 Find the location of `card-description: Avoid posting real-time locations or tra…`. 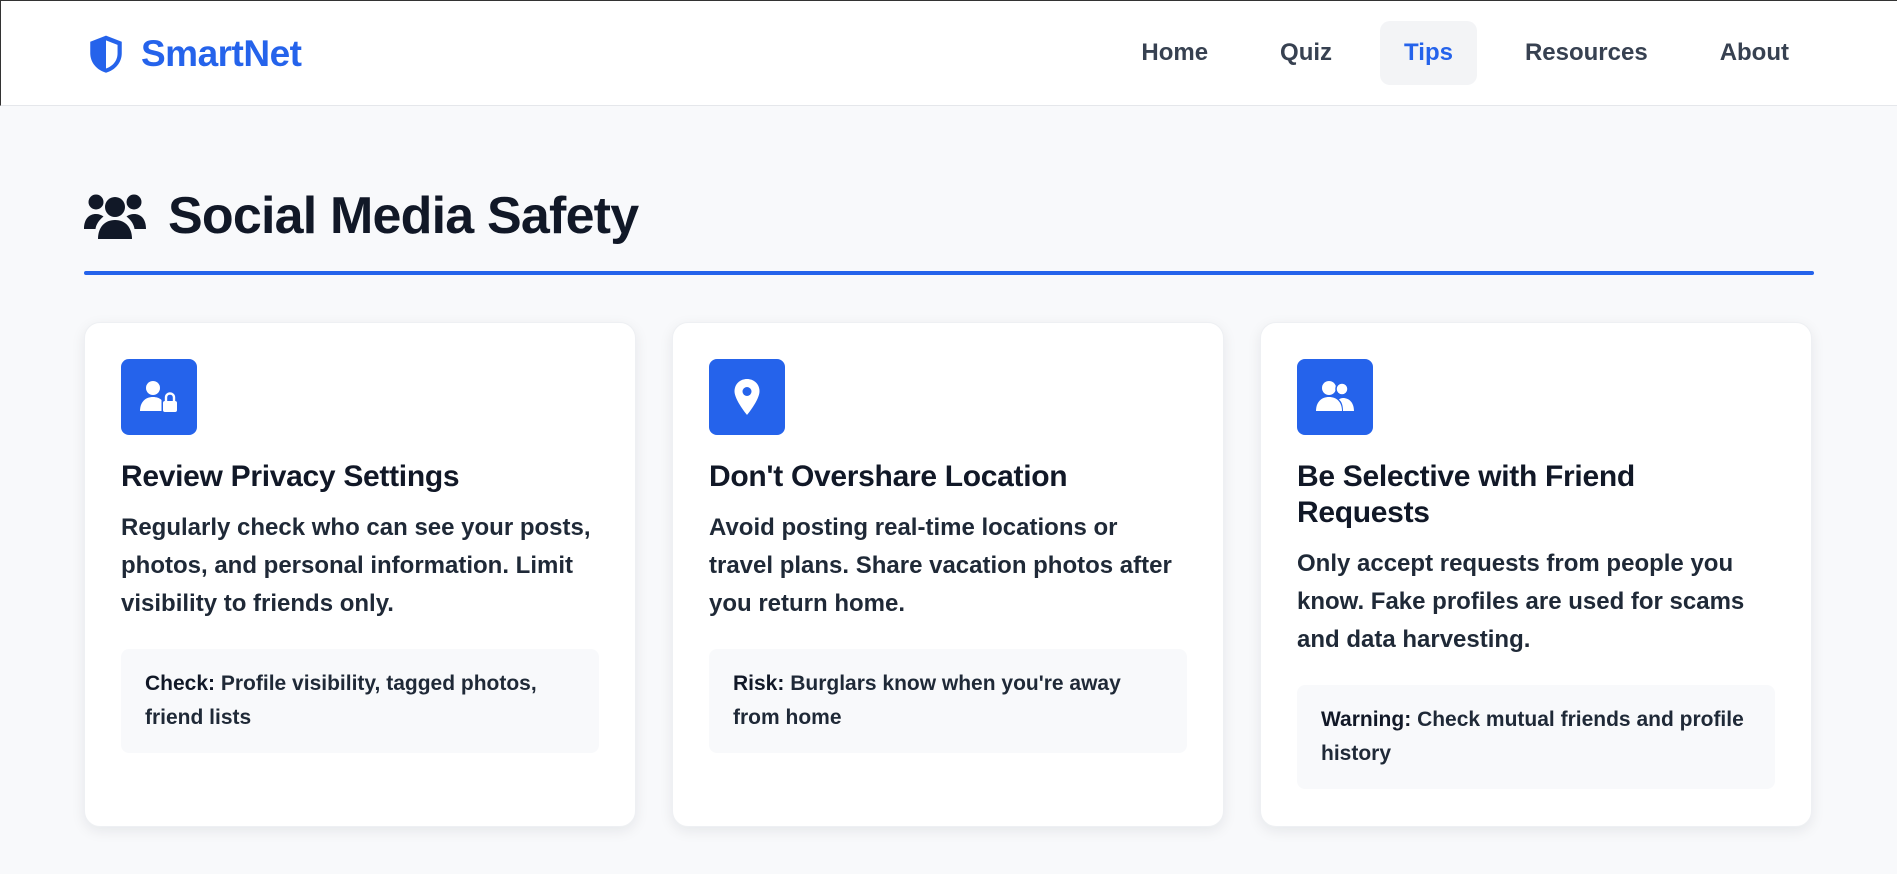

card-description: Avoid posting real-time locations or tra… is located at coordinates (940, 565).